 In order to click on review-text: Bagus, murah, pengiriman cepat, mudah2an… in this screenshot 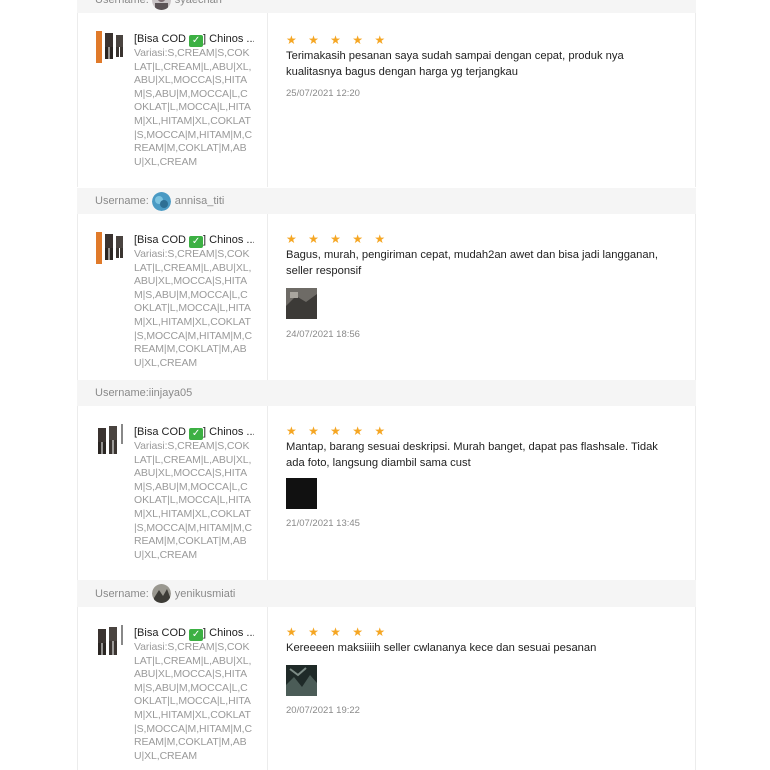, I will do `click(472, 263)`.